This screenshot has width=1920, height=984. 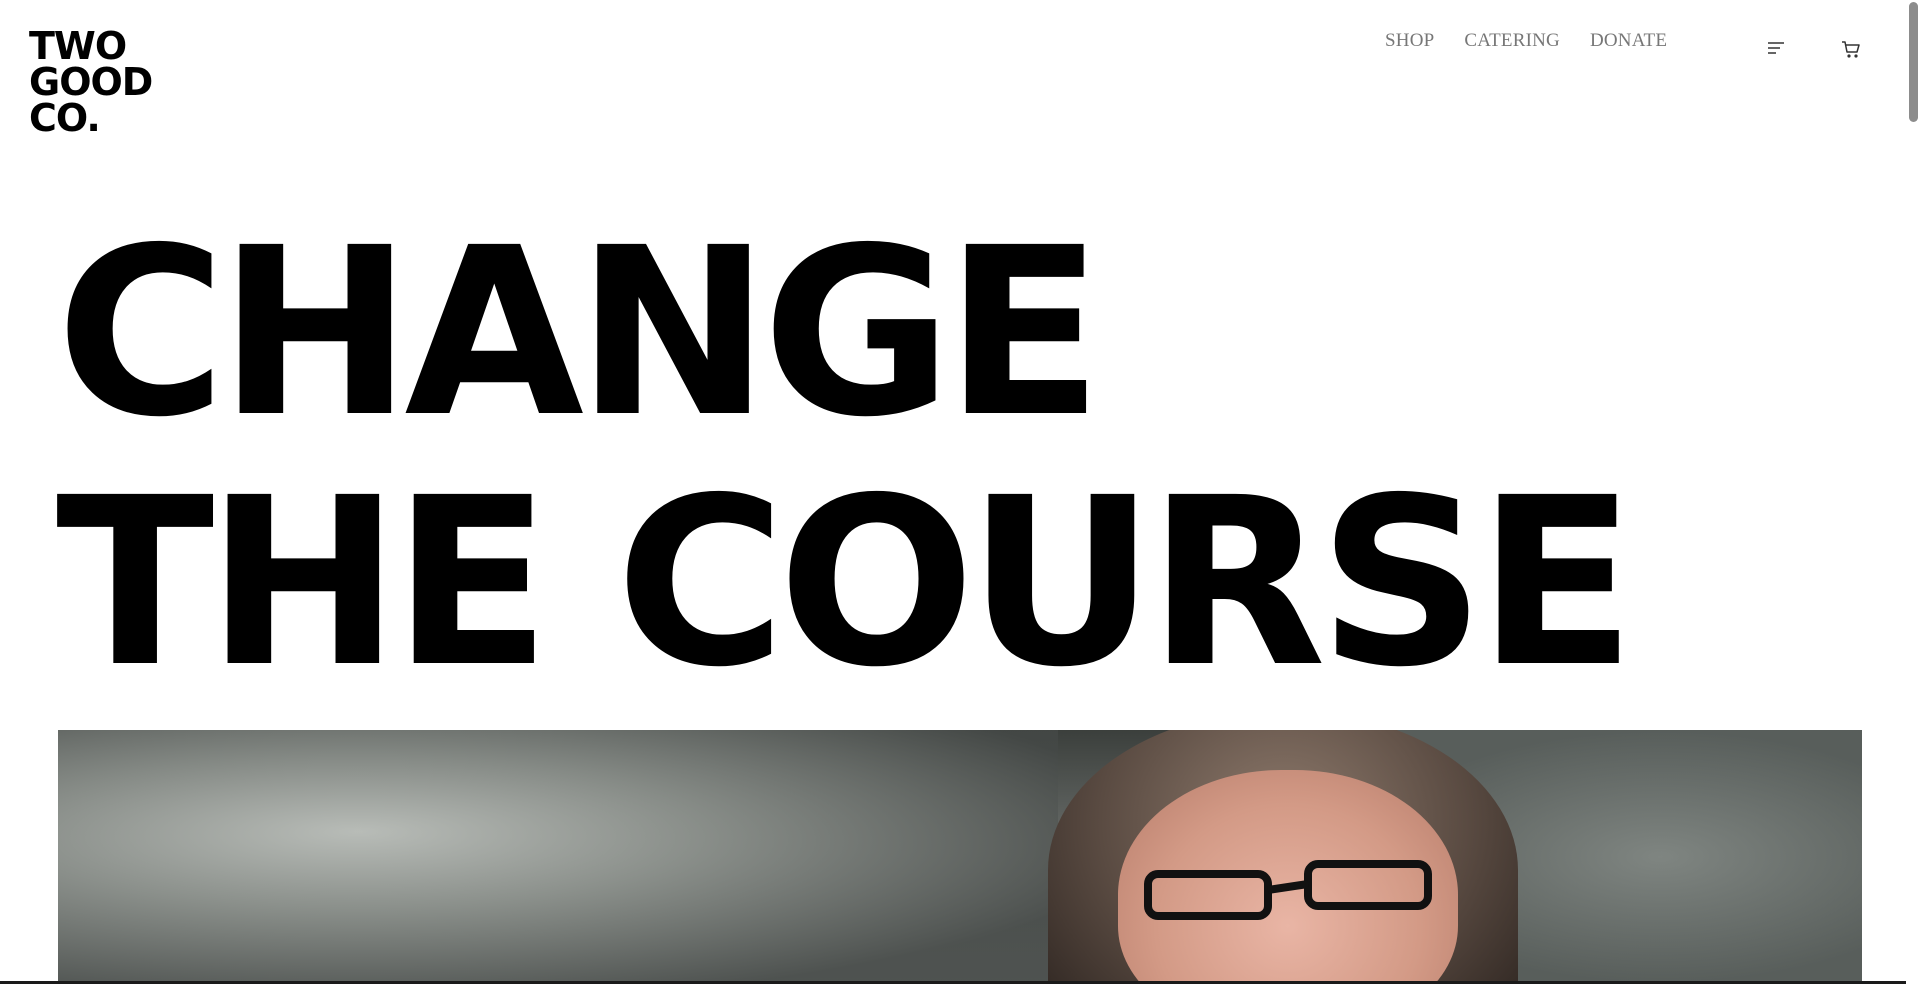 What do you see at coordinates (1409, 41) in the screenshot?
I see `nav-item-shop: SHOP` at bounding box center [1409, 41].